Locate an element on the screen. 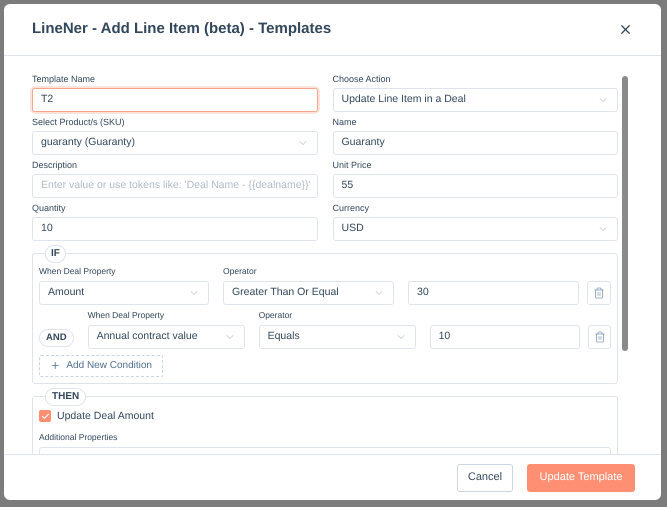 The height and width of the screenshot is (507, 667). select-field: Equals is located at coordinates (337, 336).